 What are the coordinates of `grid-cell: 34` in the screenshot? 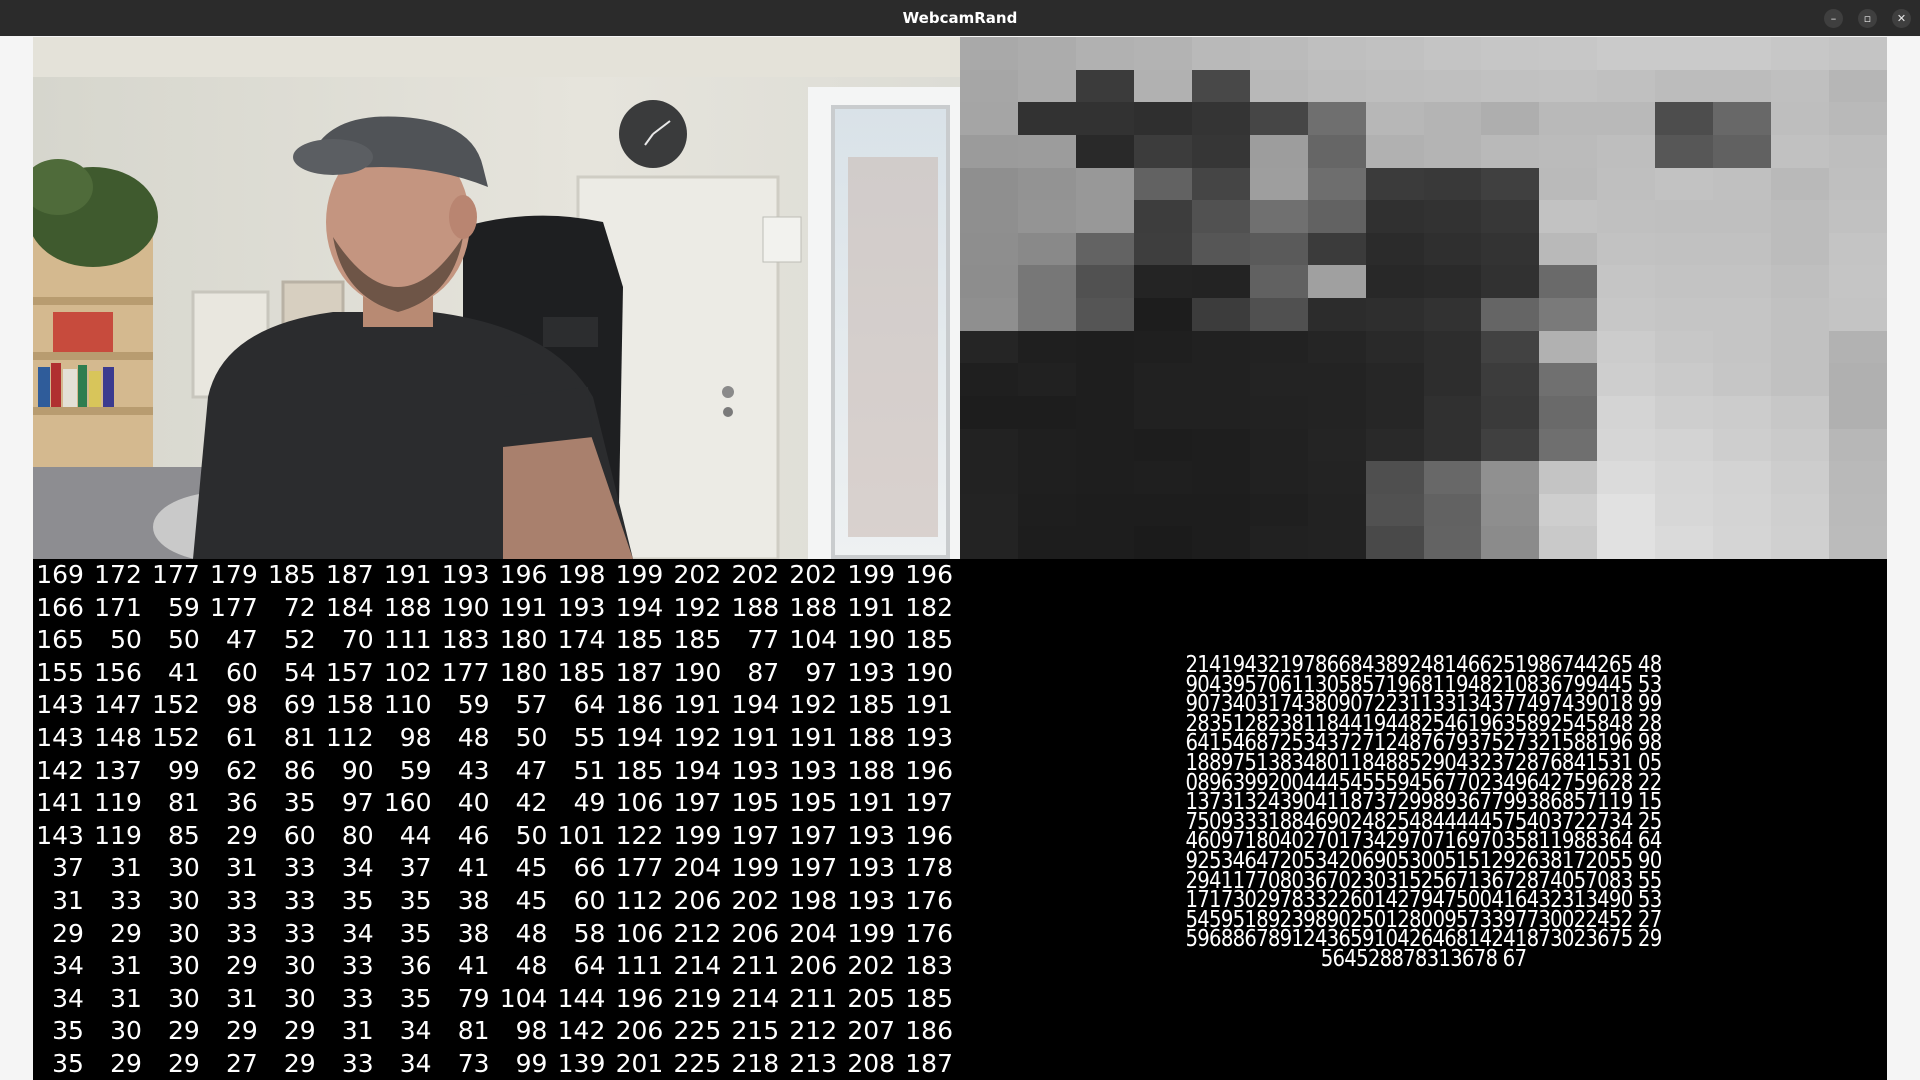 It's located at (415, 1063).